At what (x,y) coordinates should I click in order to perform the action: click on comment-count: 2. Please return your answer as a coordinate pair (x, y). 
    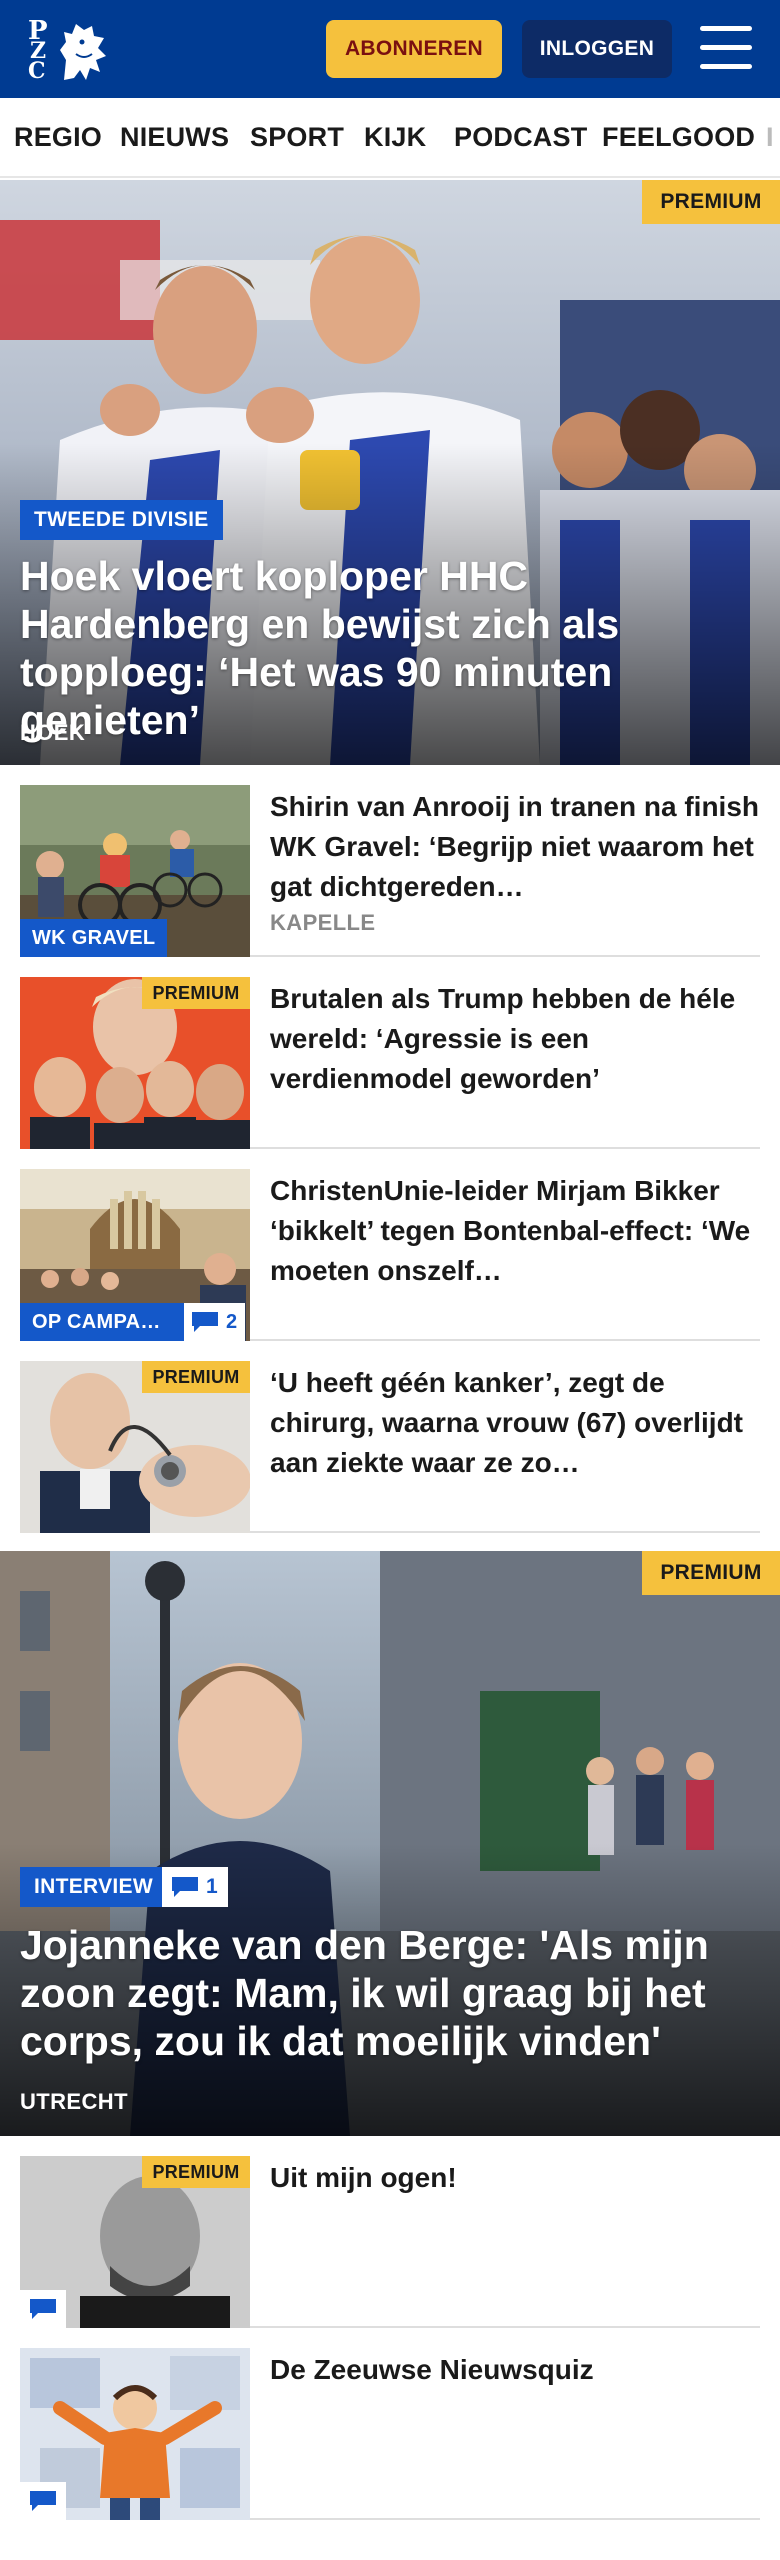
    Looking at the image, I should click on (232, 1321).